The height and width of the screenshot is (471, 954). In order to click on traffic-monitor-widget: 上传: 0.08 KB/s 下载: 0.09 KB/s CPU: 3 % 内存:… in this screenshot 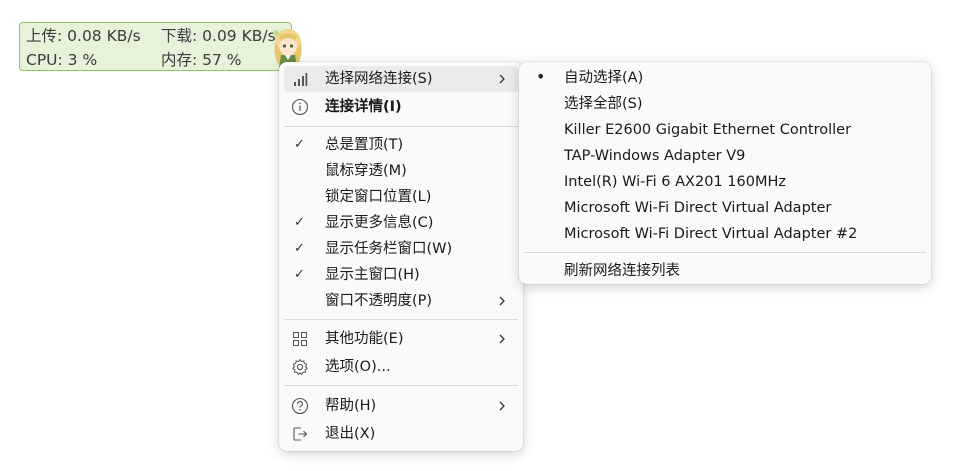, I will do `click(160, 46)`.